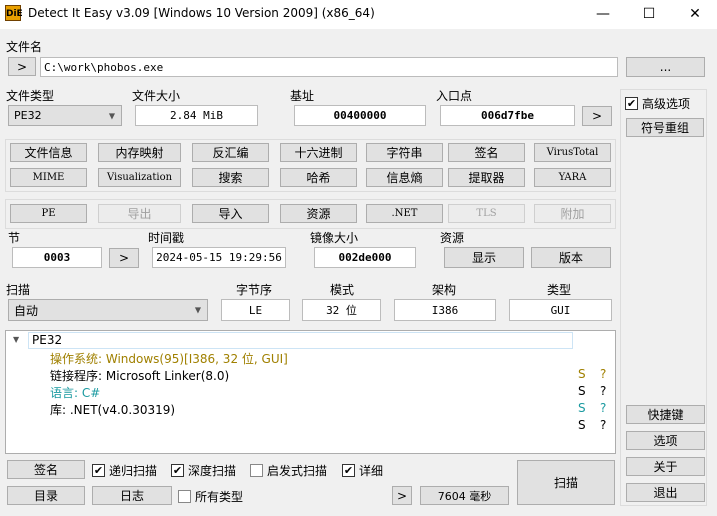 The width and height of the screenshot is (717, 516). What do you see at coordinates (603, 425) in the screenshot?
I see `info-link: ?` at bounding box center [603, 425].